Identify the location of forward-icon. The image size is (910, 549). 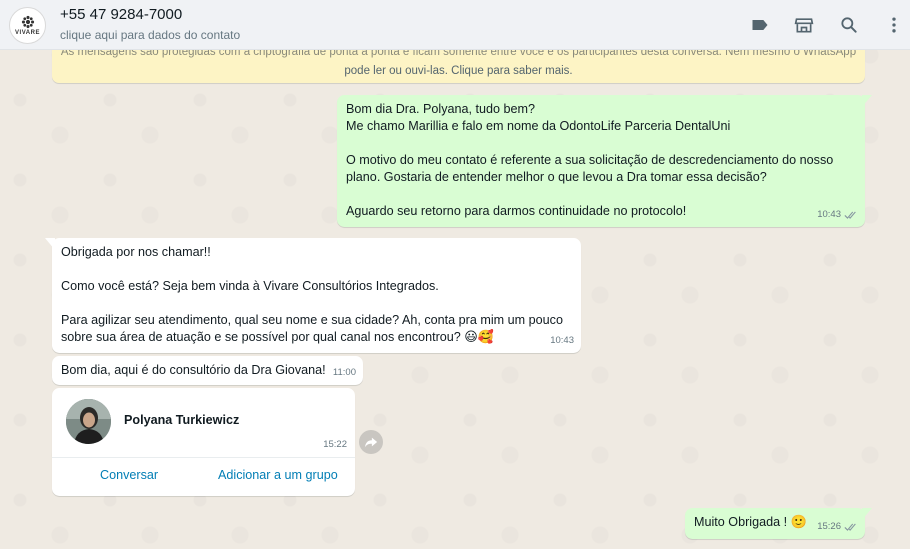
(371, 442).